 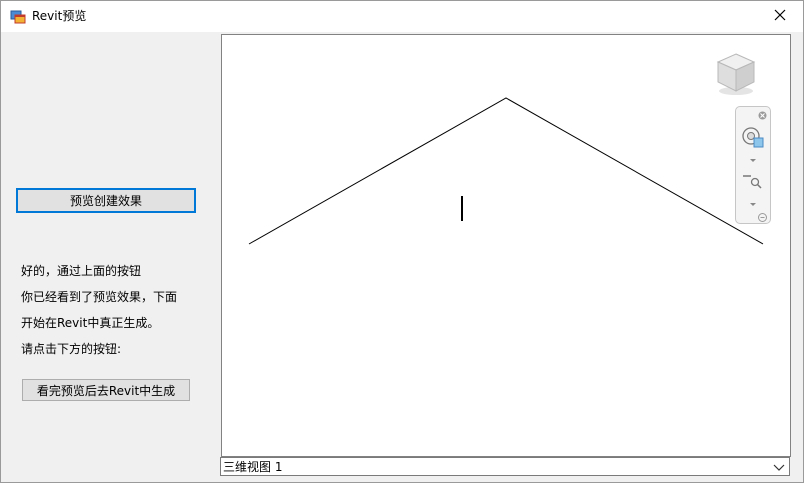 What do you see at coordinates (753, 182) in the screenshot?
I see `zoom-icon` at bounding box center [753, 182].